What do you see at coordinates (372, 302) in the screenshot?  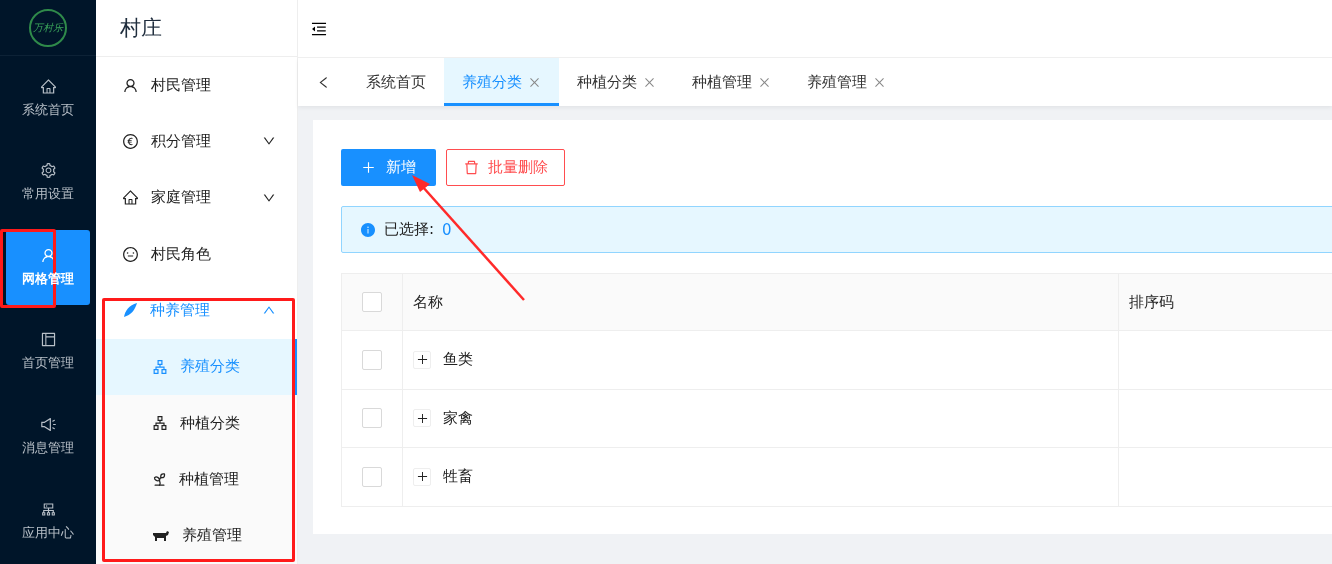 I see `select-all-checkbox` at bounding box center [372, 302].